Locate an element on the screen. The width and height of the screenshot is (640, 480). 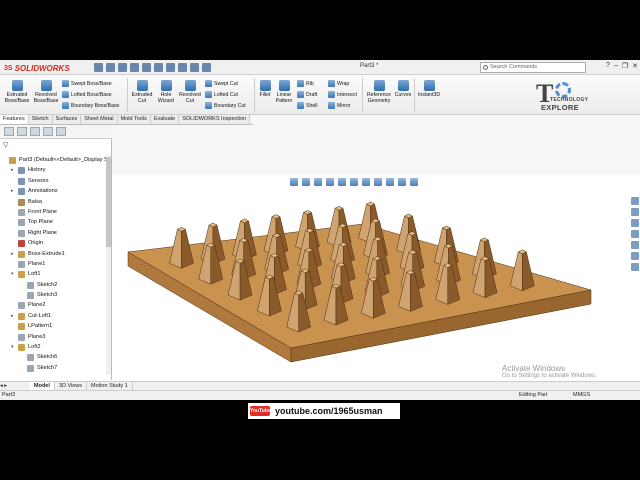
print-icon is located at coordinates (146, 67).